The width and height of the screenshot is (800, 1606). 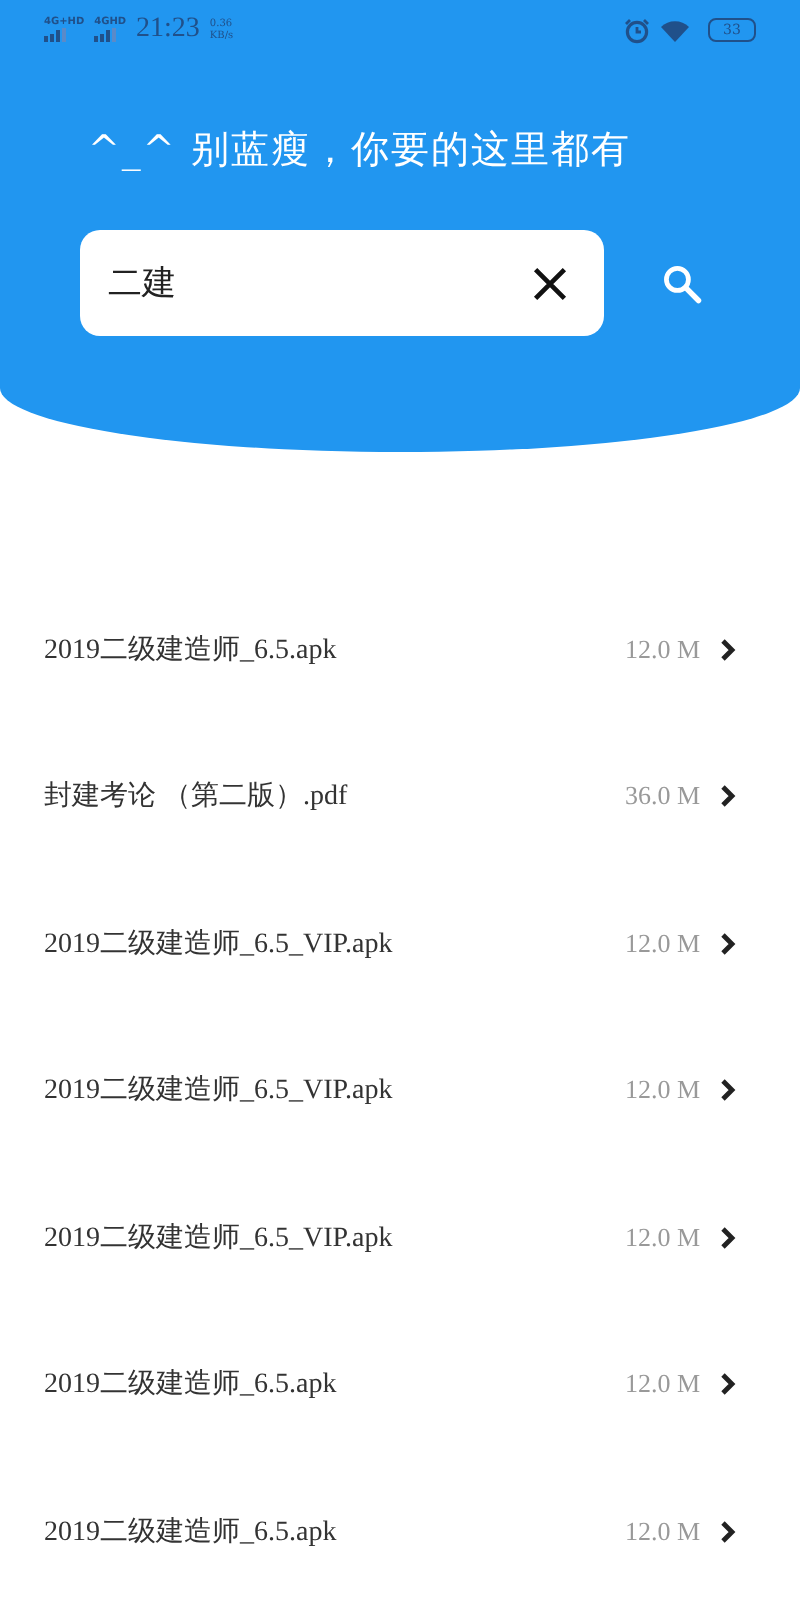 What do you see at coordinates (168, 30) in the screenshot?
I see `status-time: 21:23` at bounding box center [168, 30].